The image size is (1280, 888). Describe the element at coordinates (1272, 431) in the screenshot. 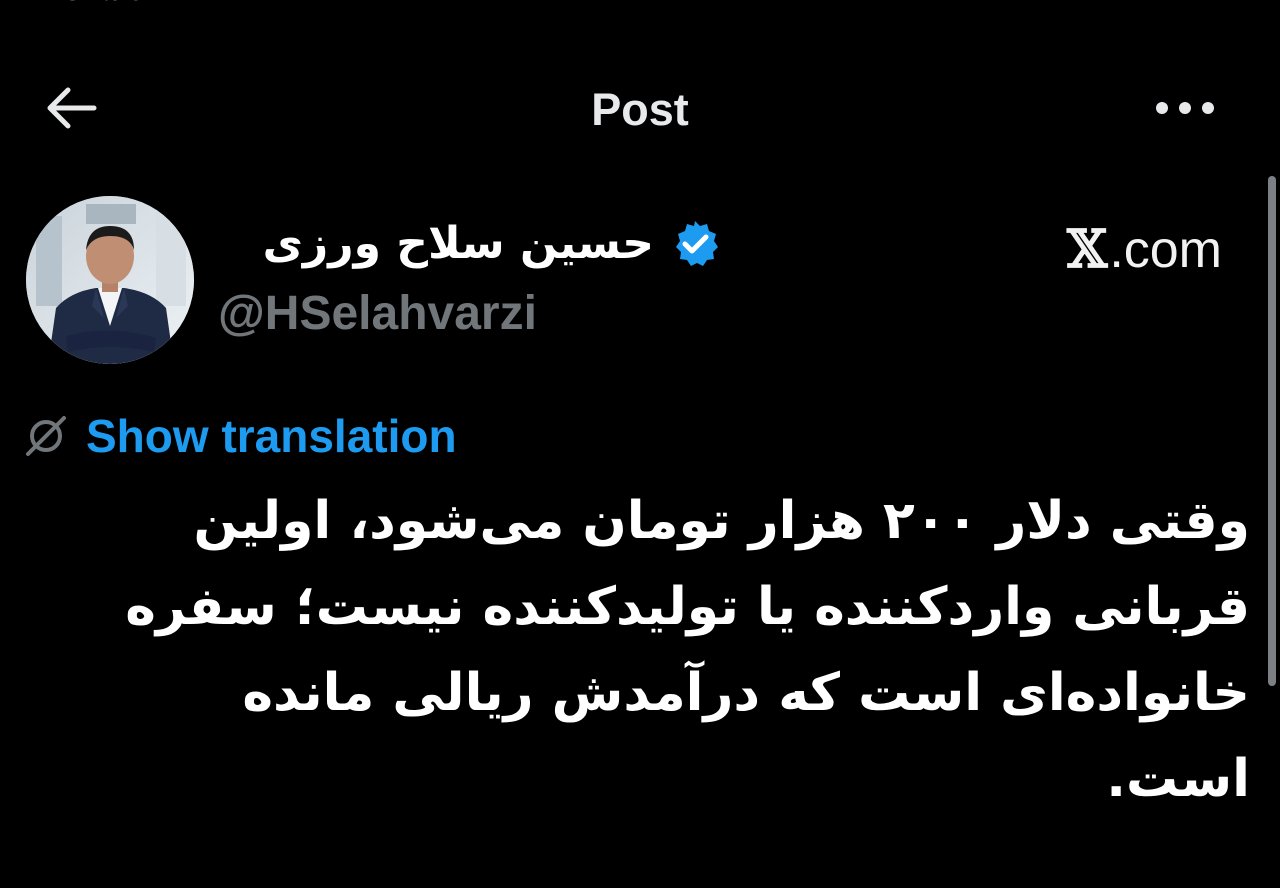

I see `scrollbar` at that location.